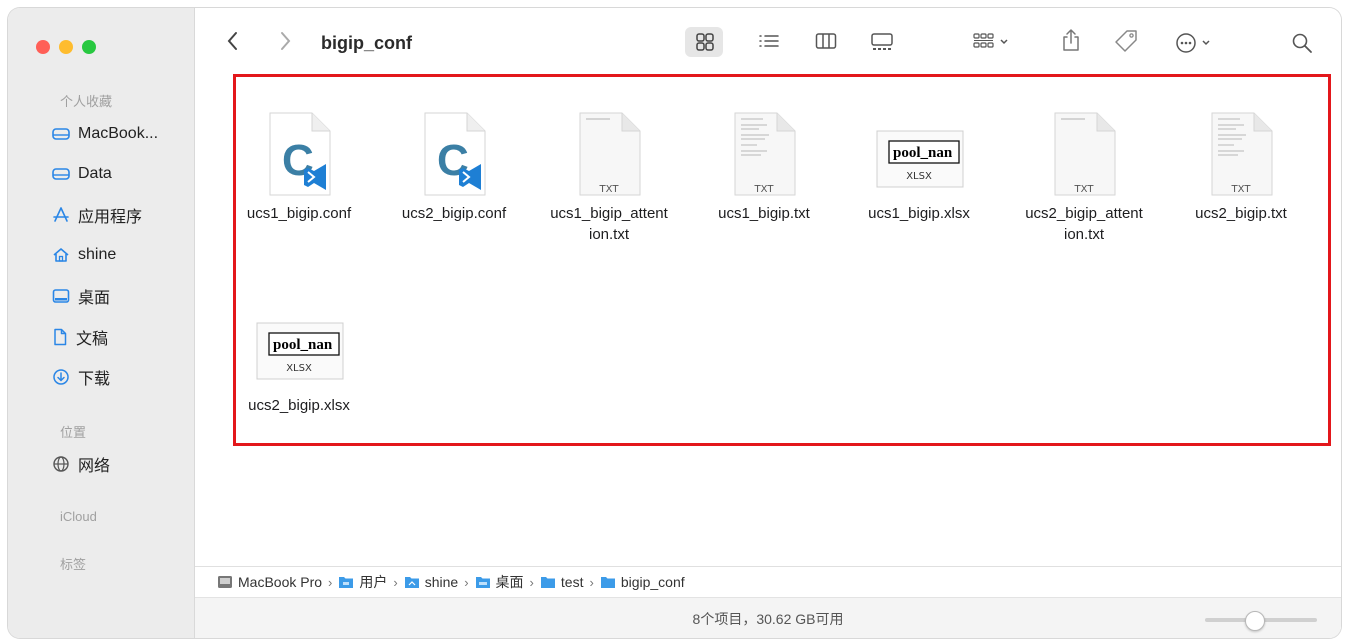 The height and width of the screenshot is (640, 1349). Describe the element at coordinates (61, 464) in the screenshot. I see `network-icon` at that location.